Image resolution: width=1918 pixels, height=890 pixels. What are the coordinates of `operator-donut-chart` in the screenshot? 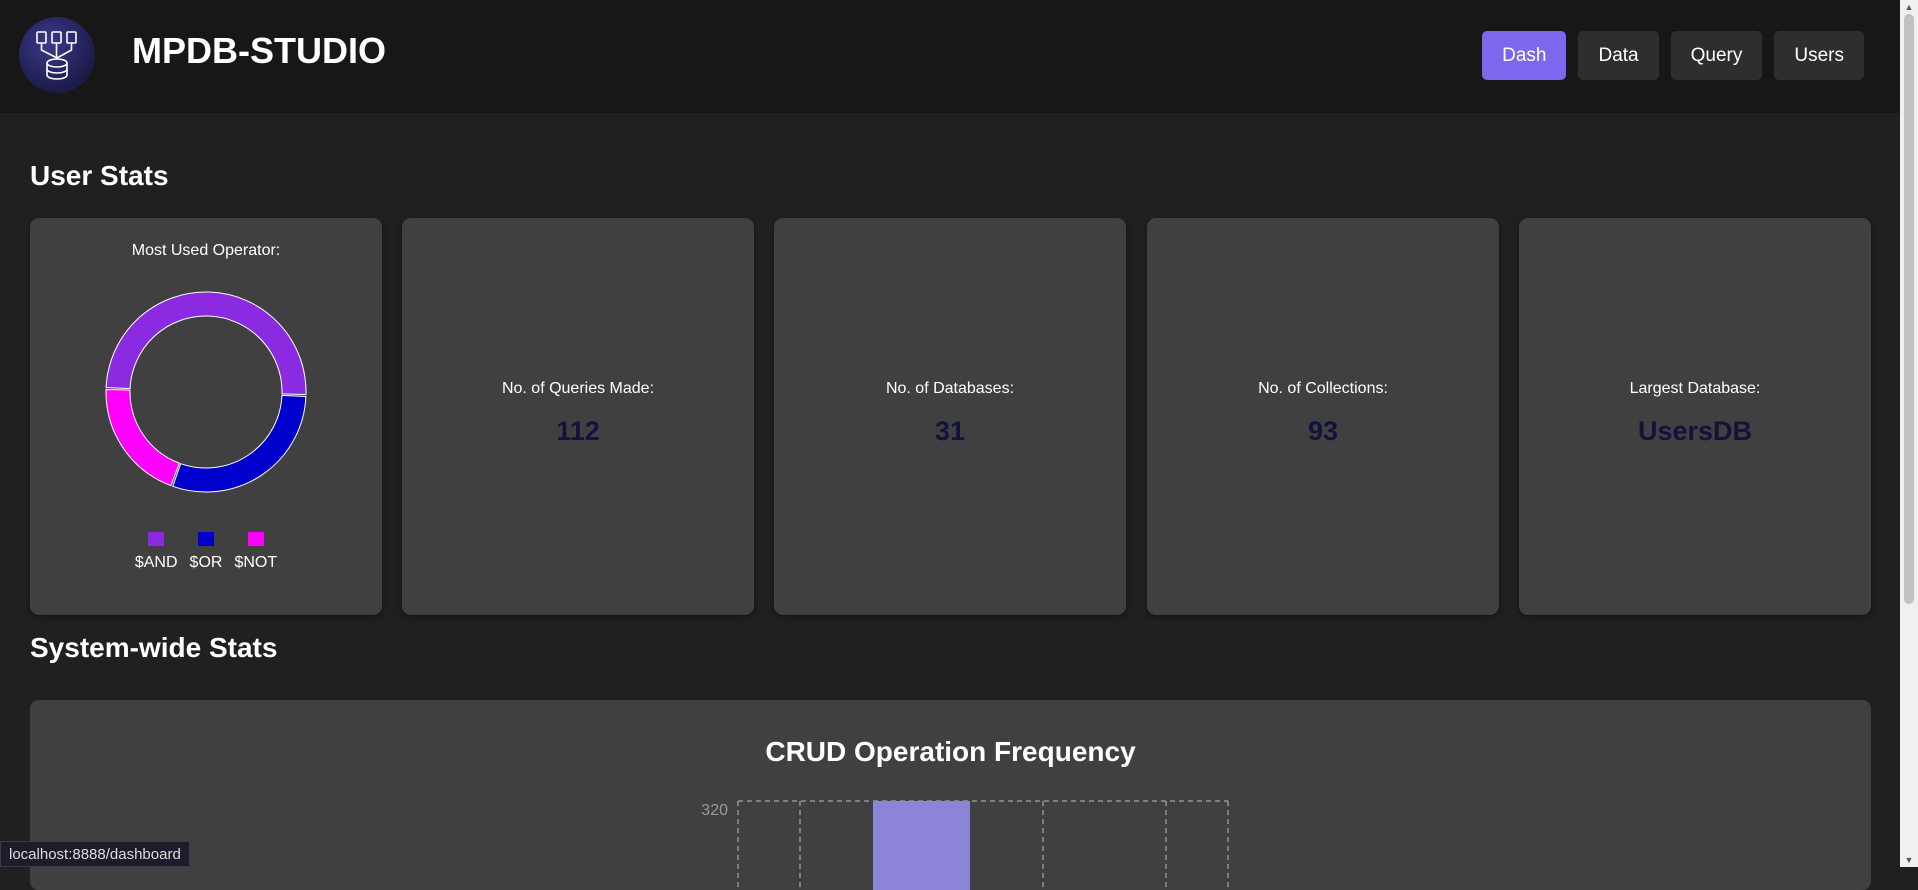 It's located at (206, 392).